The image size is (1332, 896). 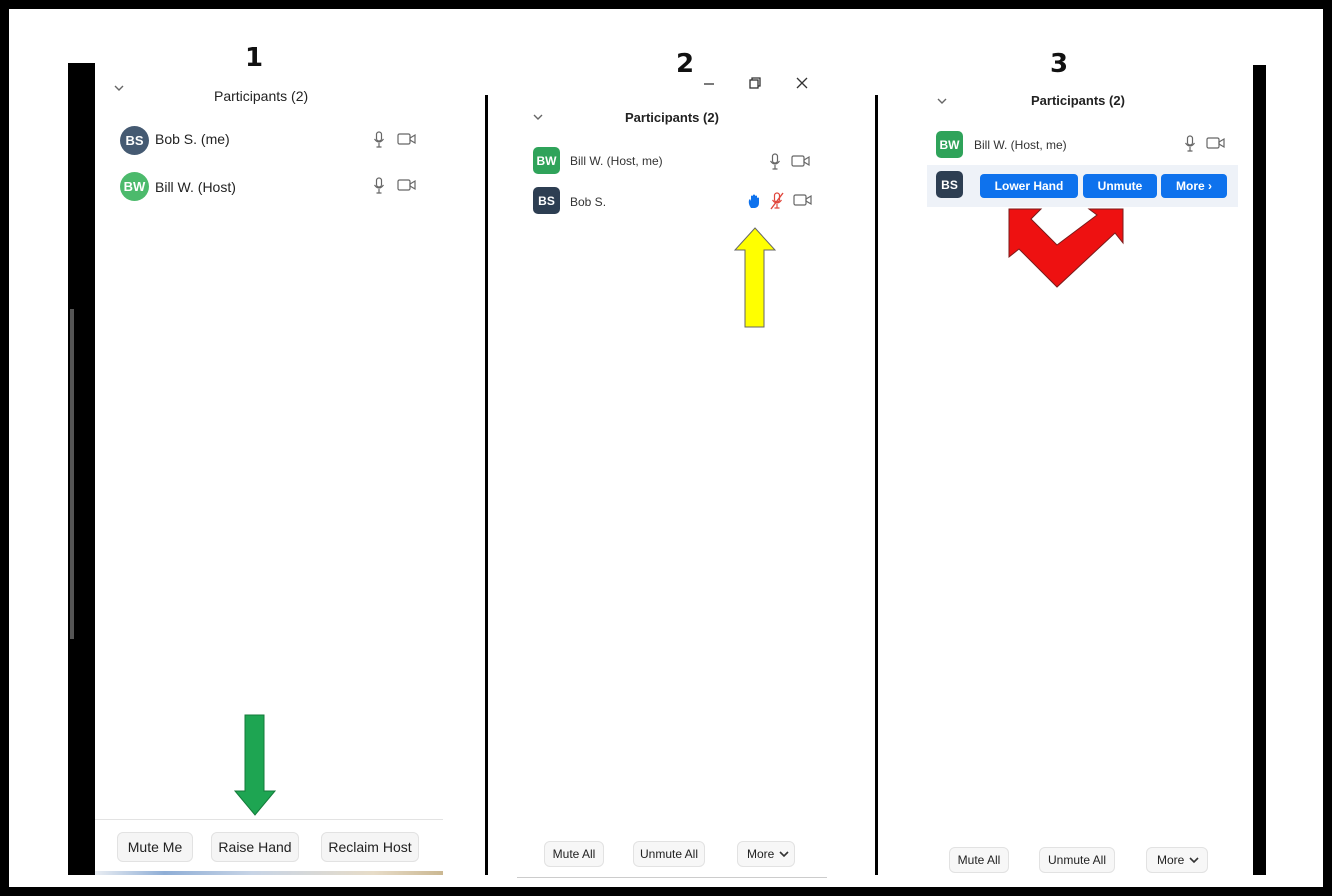 What do you see at coordinates (195, 187) in the screenshot?
I see `participant-name: Bill W. (Host)` at bounding box center [195, 187].